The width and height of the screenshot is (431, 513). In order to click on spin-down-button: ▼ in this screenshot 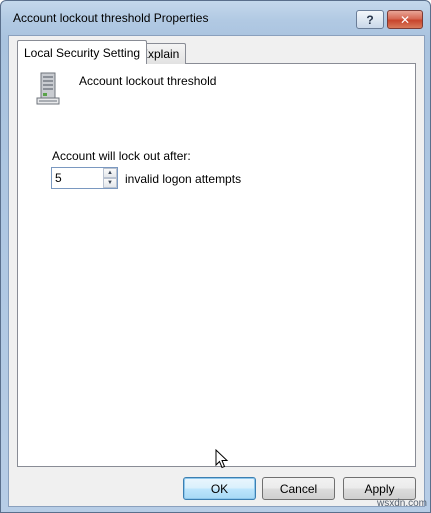, I will do `click(110, 183)`.